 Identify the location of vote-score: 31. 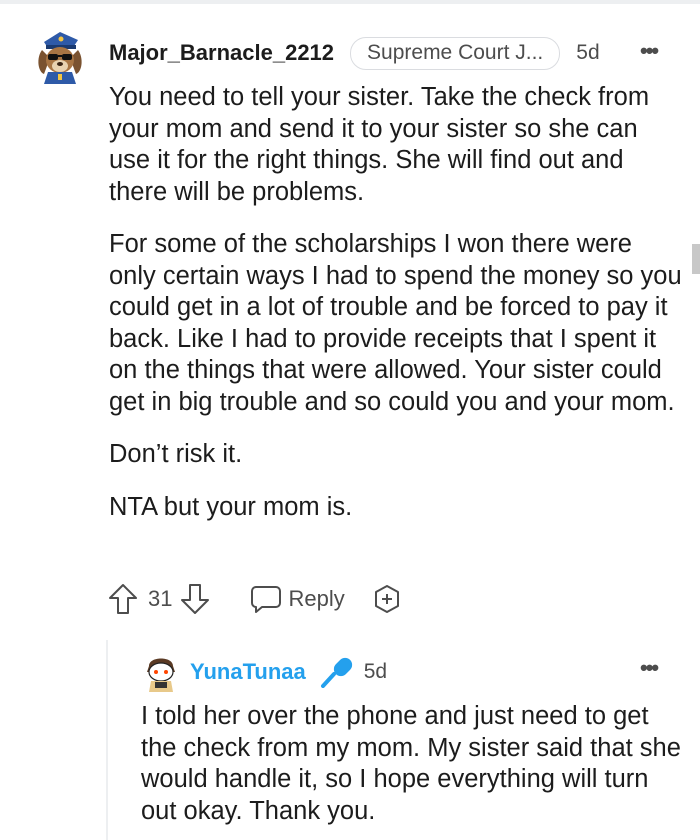
(160, 598).